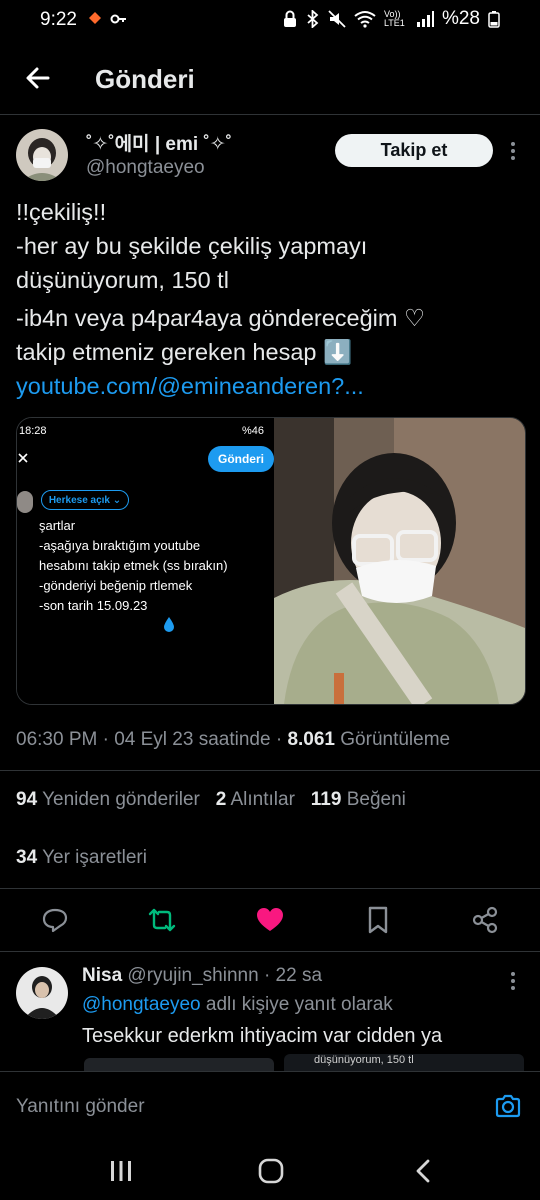 The image size is (540, 1200). I want to click on bookmarks-stat: 34 Yer işaretleri, so click(81, 858).